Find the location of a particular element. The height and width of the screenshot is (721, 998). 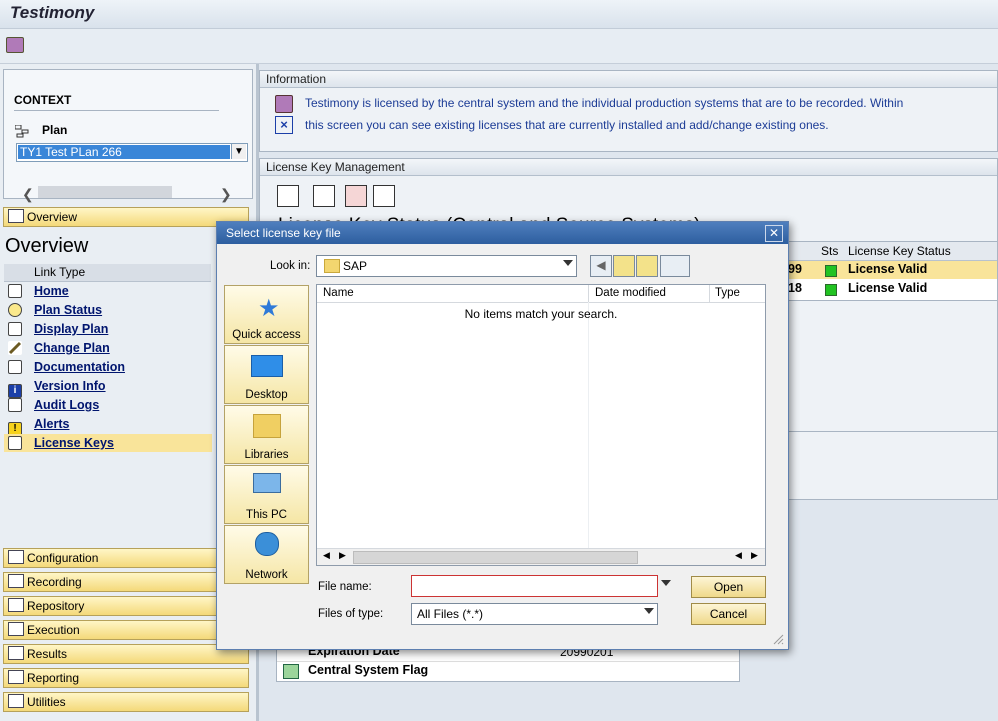

nav-section-reporting: Reporting is located at coordinates (126, 678).